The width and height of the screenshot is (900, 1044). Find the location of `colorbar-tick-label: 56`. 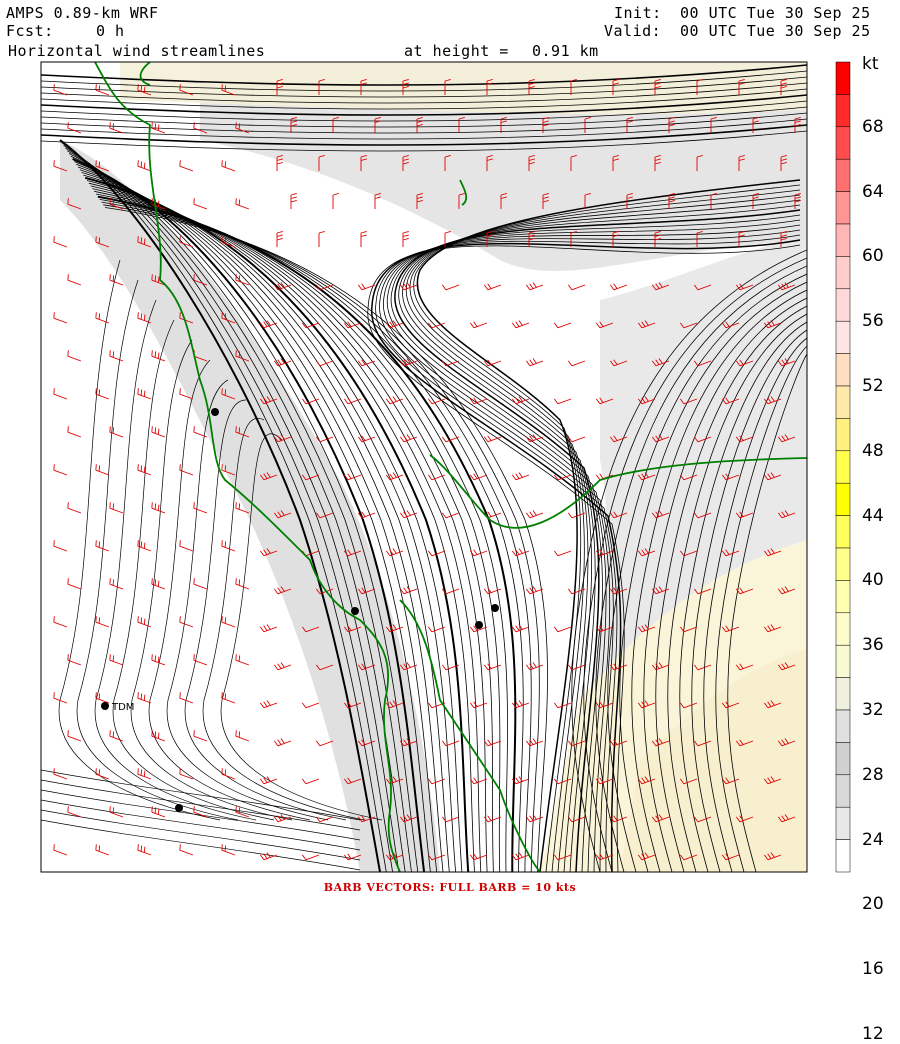

colorbar-tick-label: 56 is located at coordinates (873, 321).